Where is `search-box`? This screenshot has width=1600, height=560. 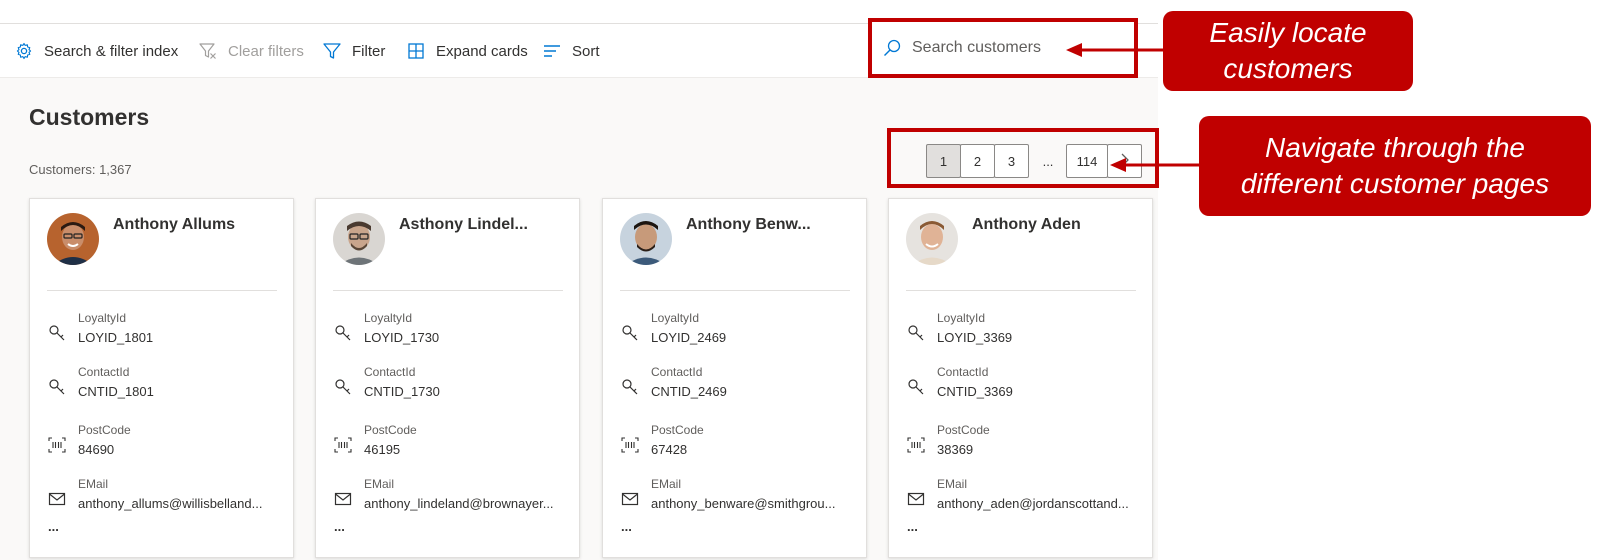 search-box is located at coordinates (1003, 48).